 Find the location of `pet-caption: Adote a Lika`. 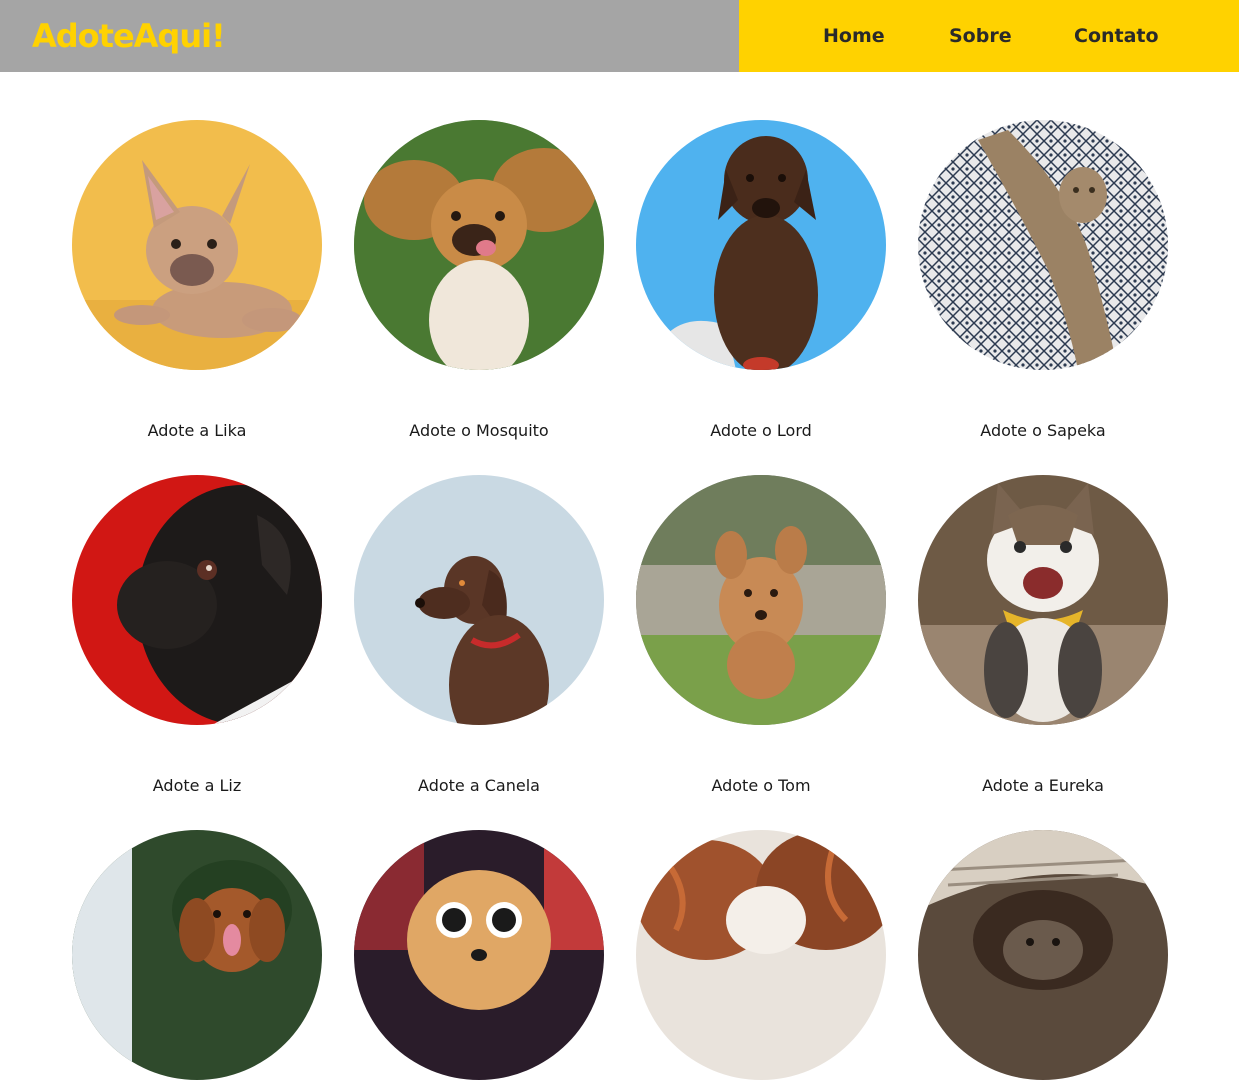

pet-caption: Adote a Lika is located at coordinates (197, 431).